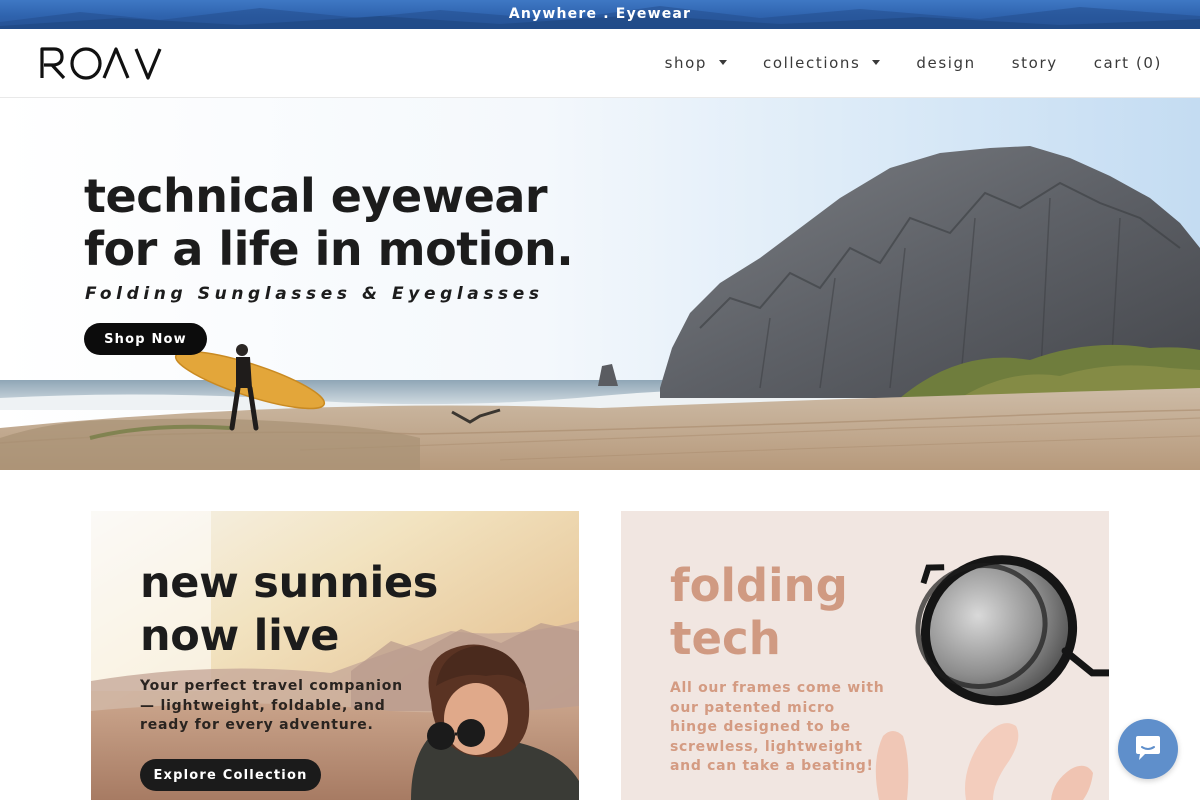 This screenshot has width=1200, height=800. Describe the element at coordinates (685, 63) in the screenshot. I see `nav-shop-label: shop` at that location.